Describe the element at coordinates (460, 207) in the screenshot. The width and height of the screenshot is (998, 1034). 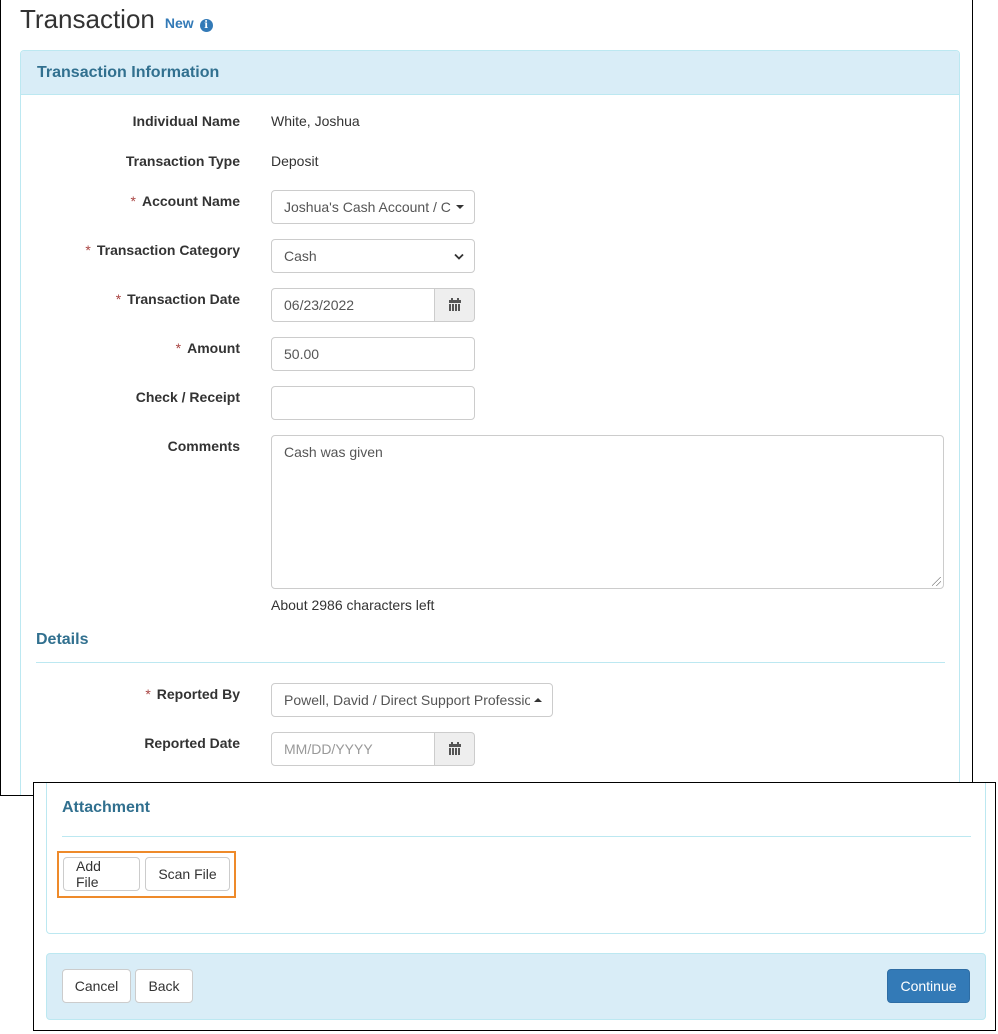
I see `caret-down-icon` at that location.